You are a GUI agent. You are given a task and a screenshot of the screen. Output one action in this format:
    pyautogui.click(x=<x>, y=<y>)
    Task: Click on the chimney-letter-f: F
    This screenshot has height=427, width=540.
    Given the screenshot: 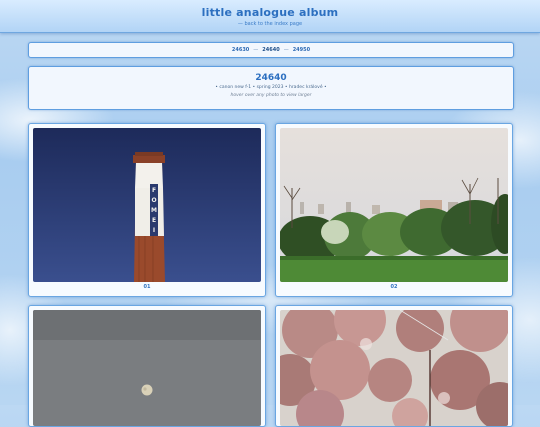 What is the action you would take?
    pyautogui.click(x=154, y=190)
    